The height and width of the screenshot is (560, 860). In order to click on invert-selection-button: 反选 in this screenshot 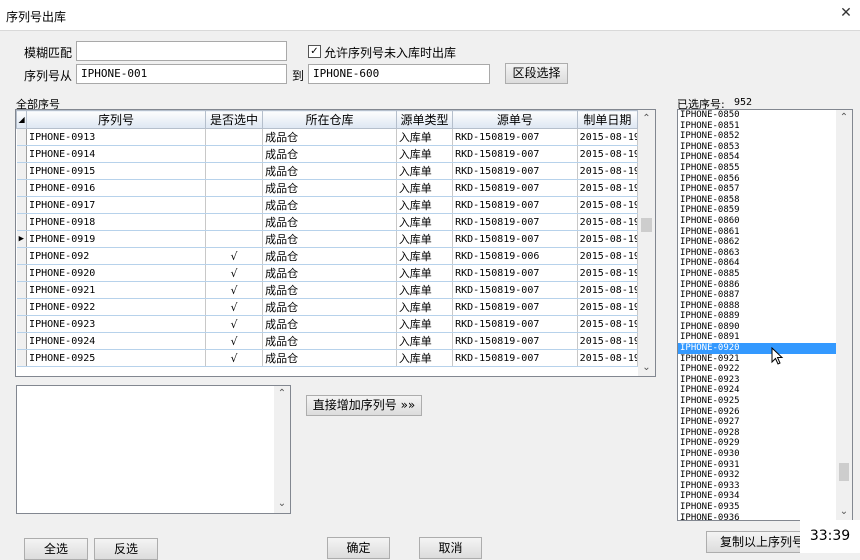, I will do `click(126, 549)`.